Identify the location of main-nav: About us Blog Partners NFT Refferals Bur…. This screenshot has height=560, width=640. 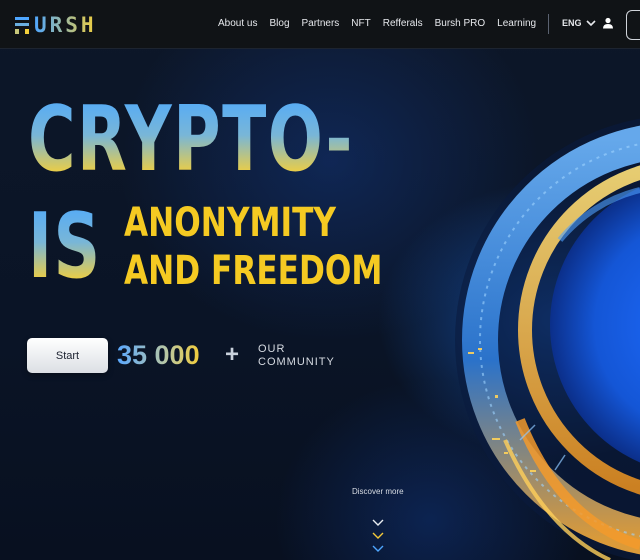
(377, 23).